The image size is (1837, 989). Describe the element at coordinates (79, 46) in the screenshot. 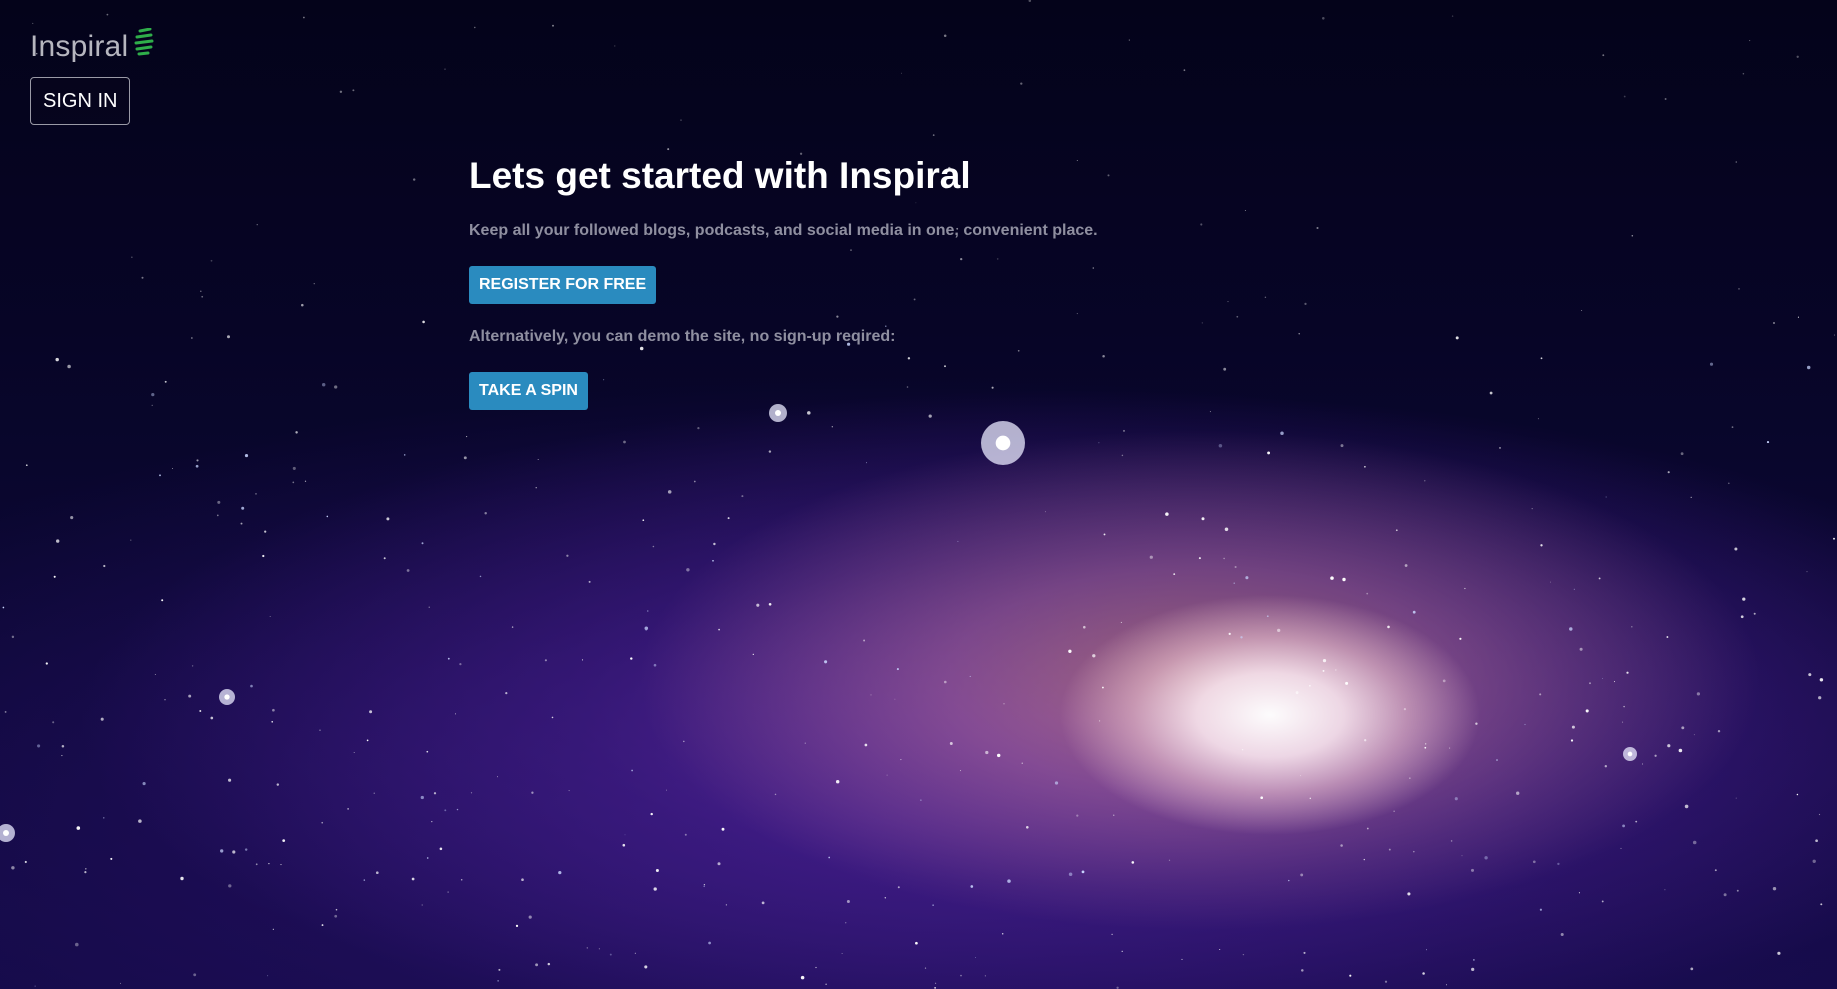

I see `brand-name: Inspiral` at that location.